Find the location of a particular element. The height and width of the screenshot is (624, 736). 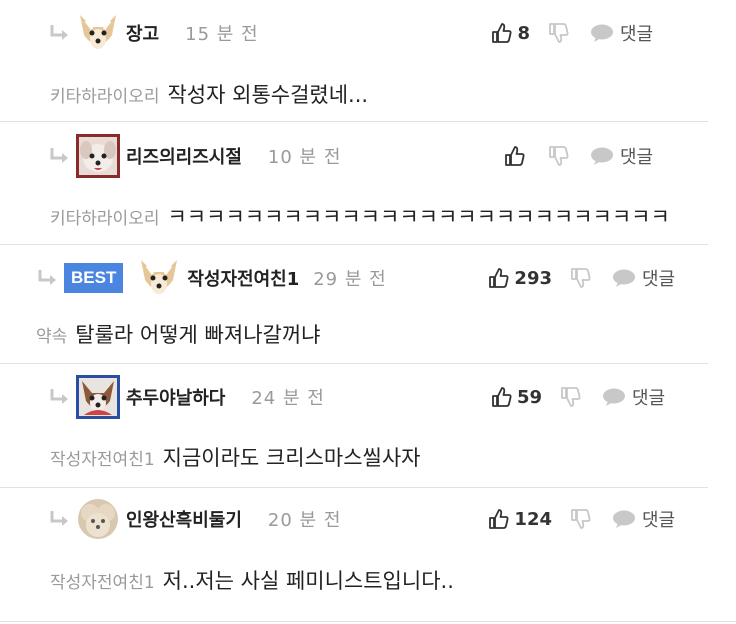

like-count: 124 is located at coordinates (533, 519).